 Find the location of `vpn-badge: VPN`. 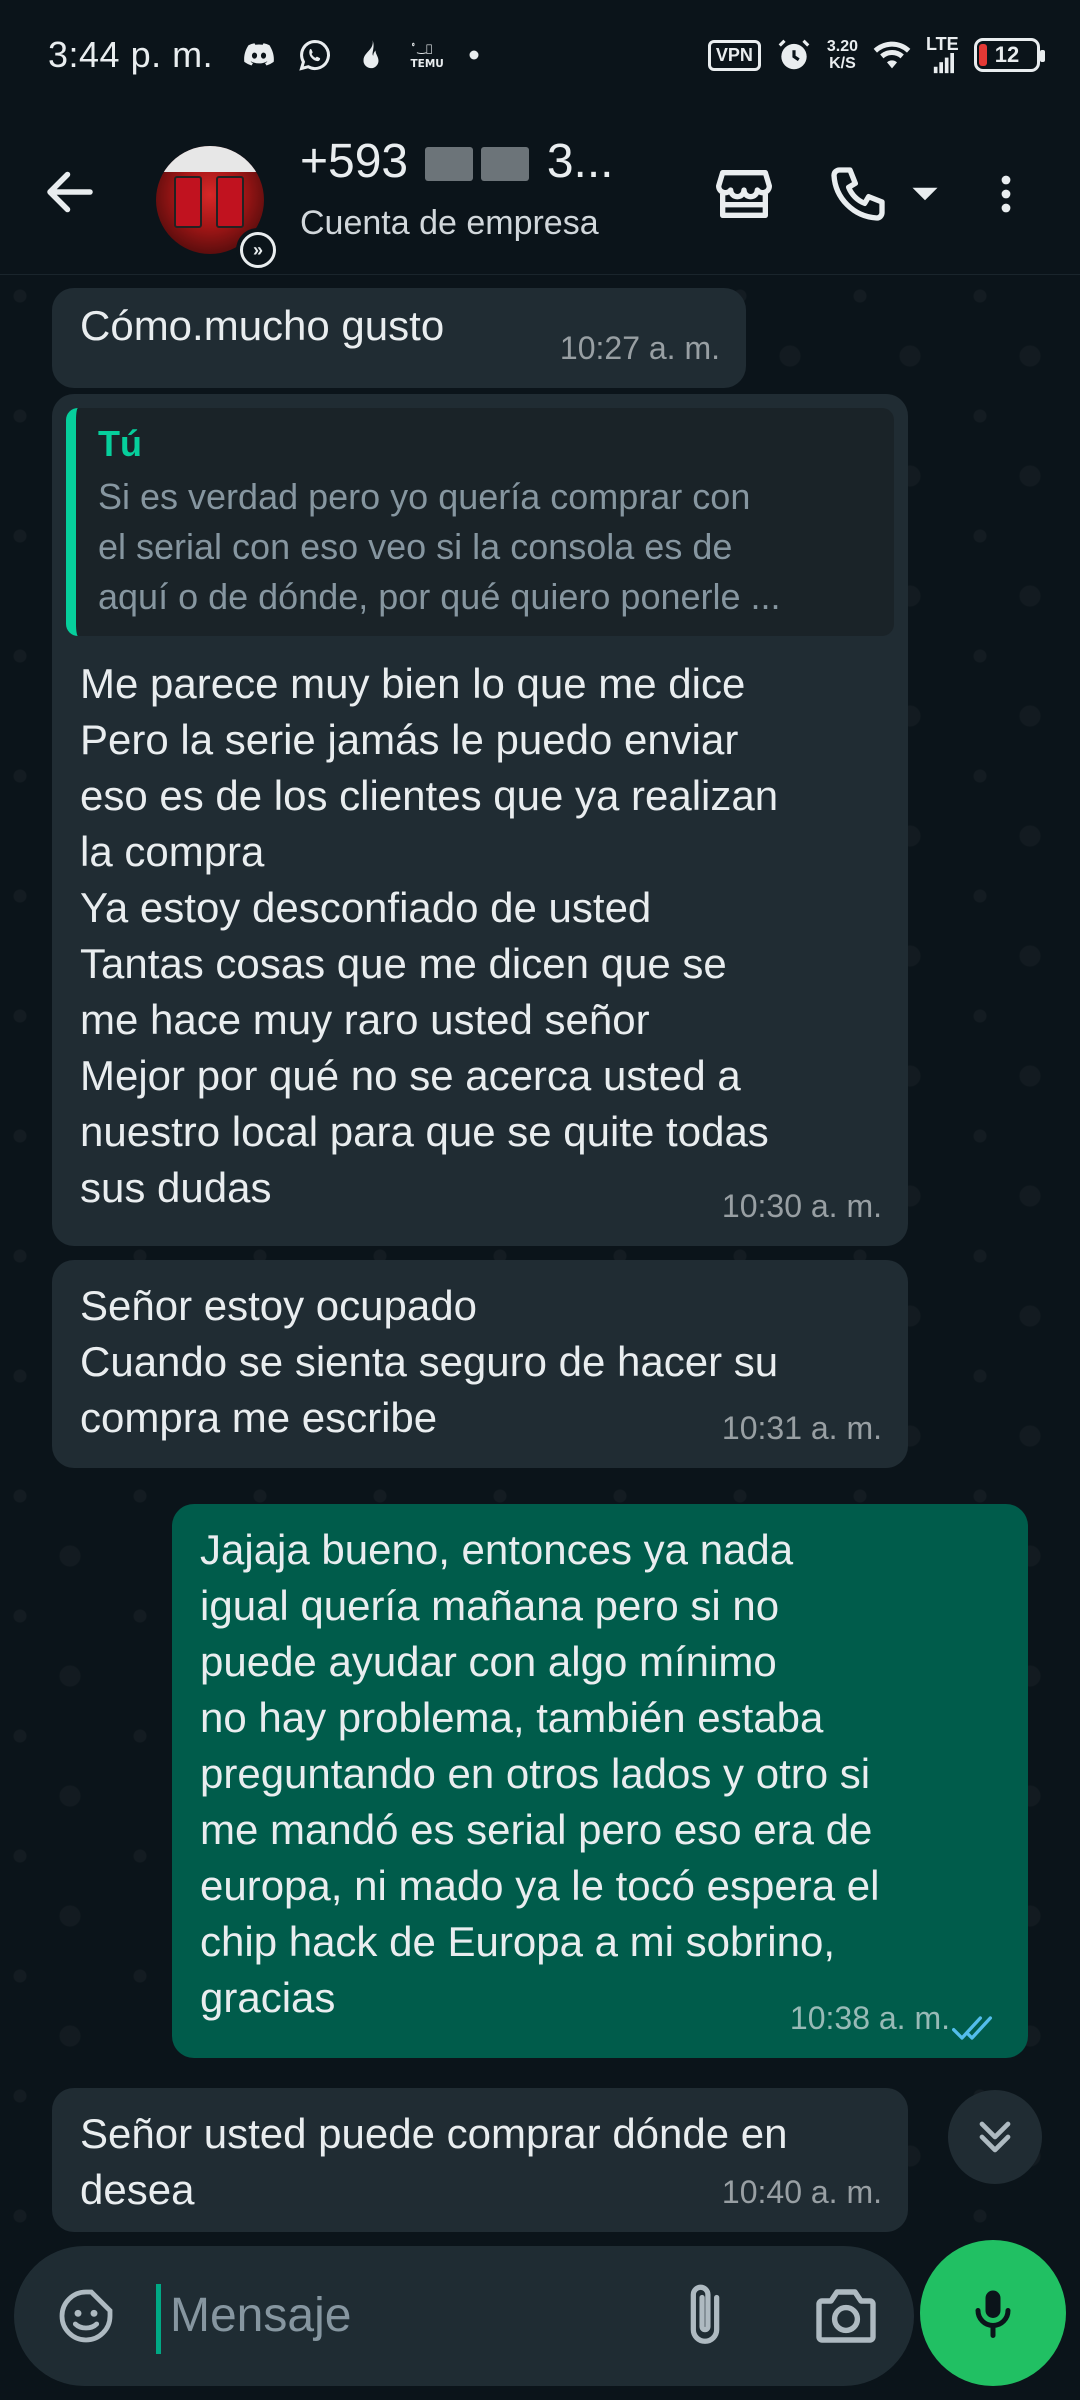

vpn-badge: VPN is located at coordinates (734, 55).